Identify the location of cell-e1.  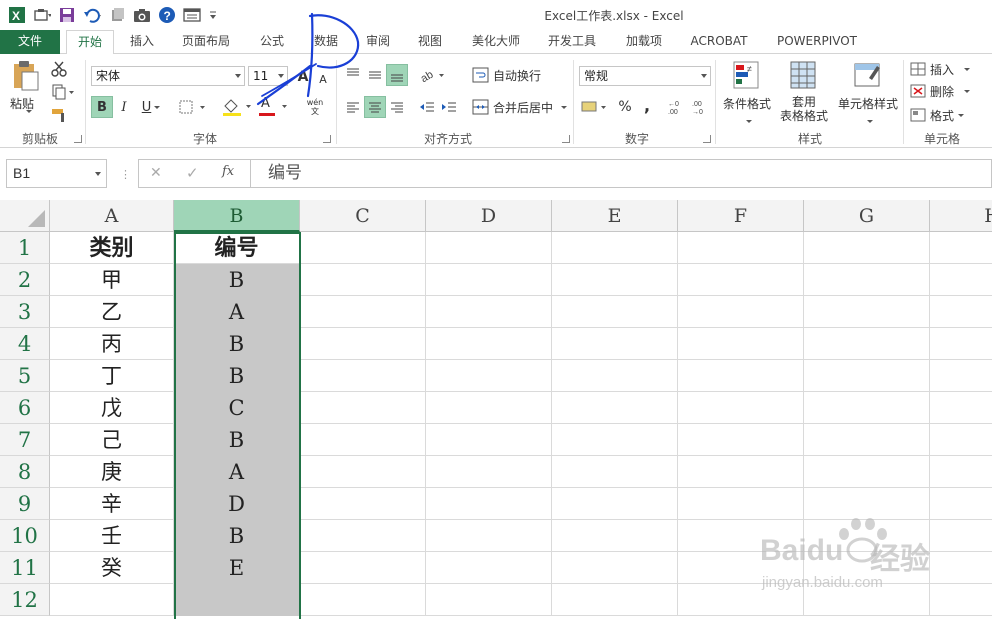
(615, 248).